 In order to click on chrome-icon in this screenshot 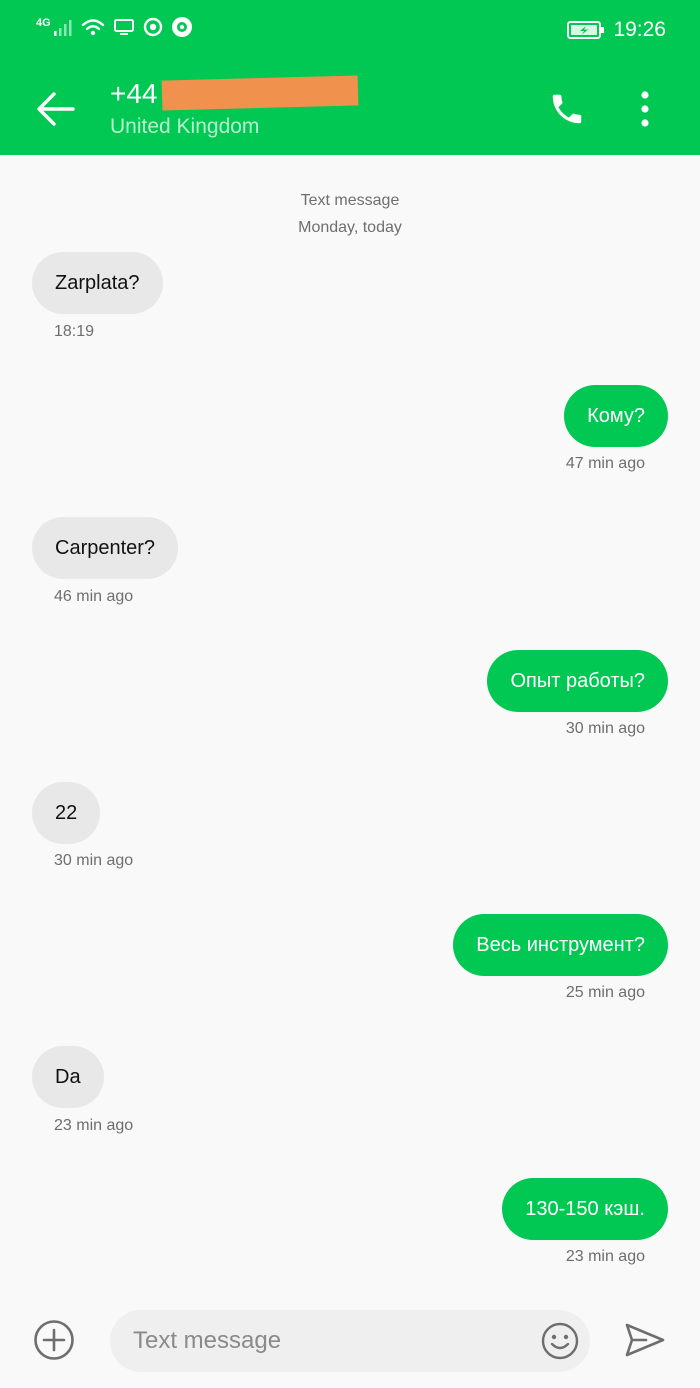, I will do `click(152, 27)`.